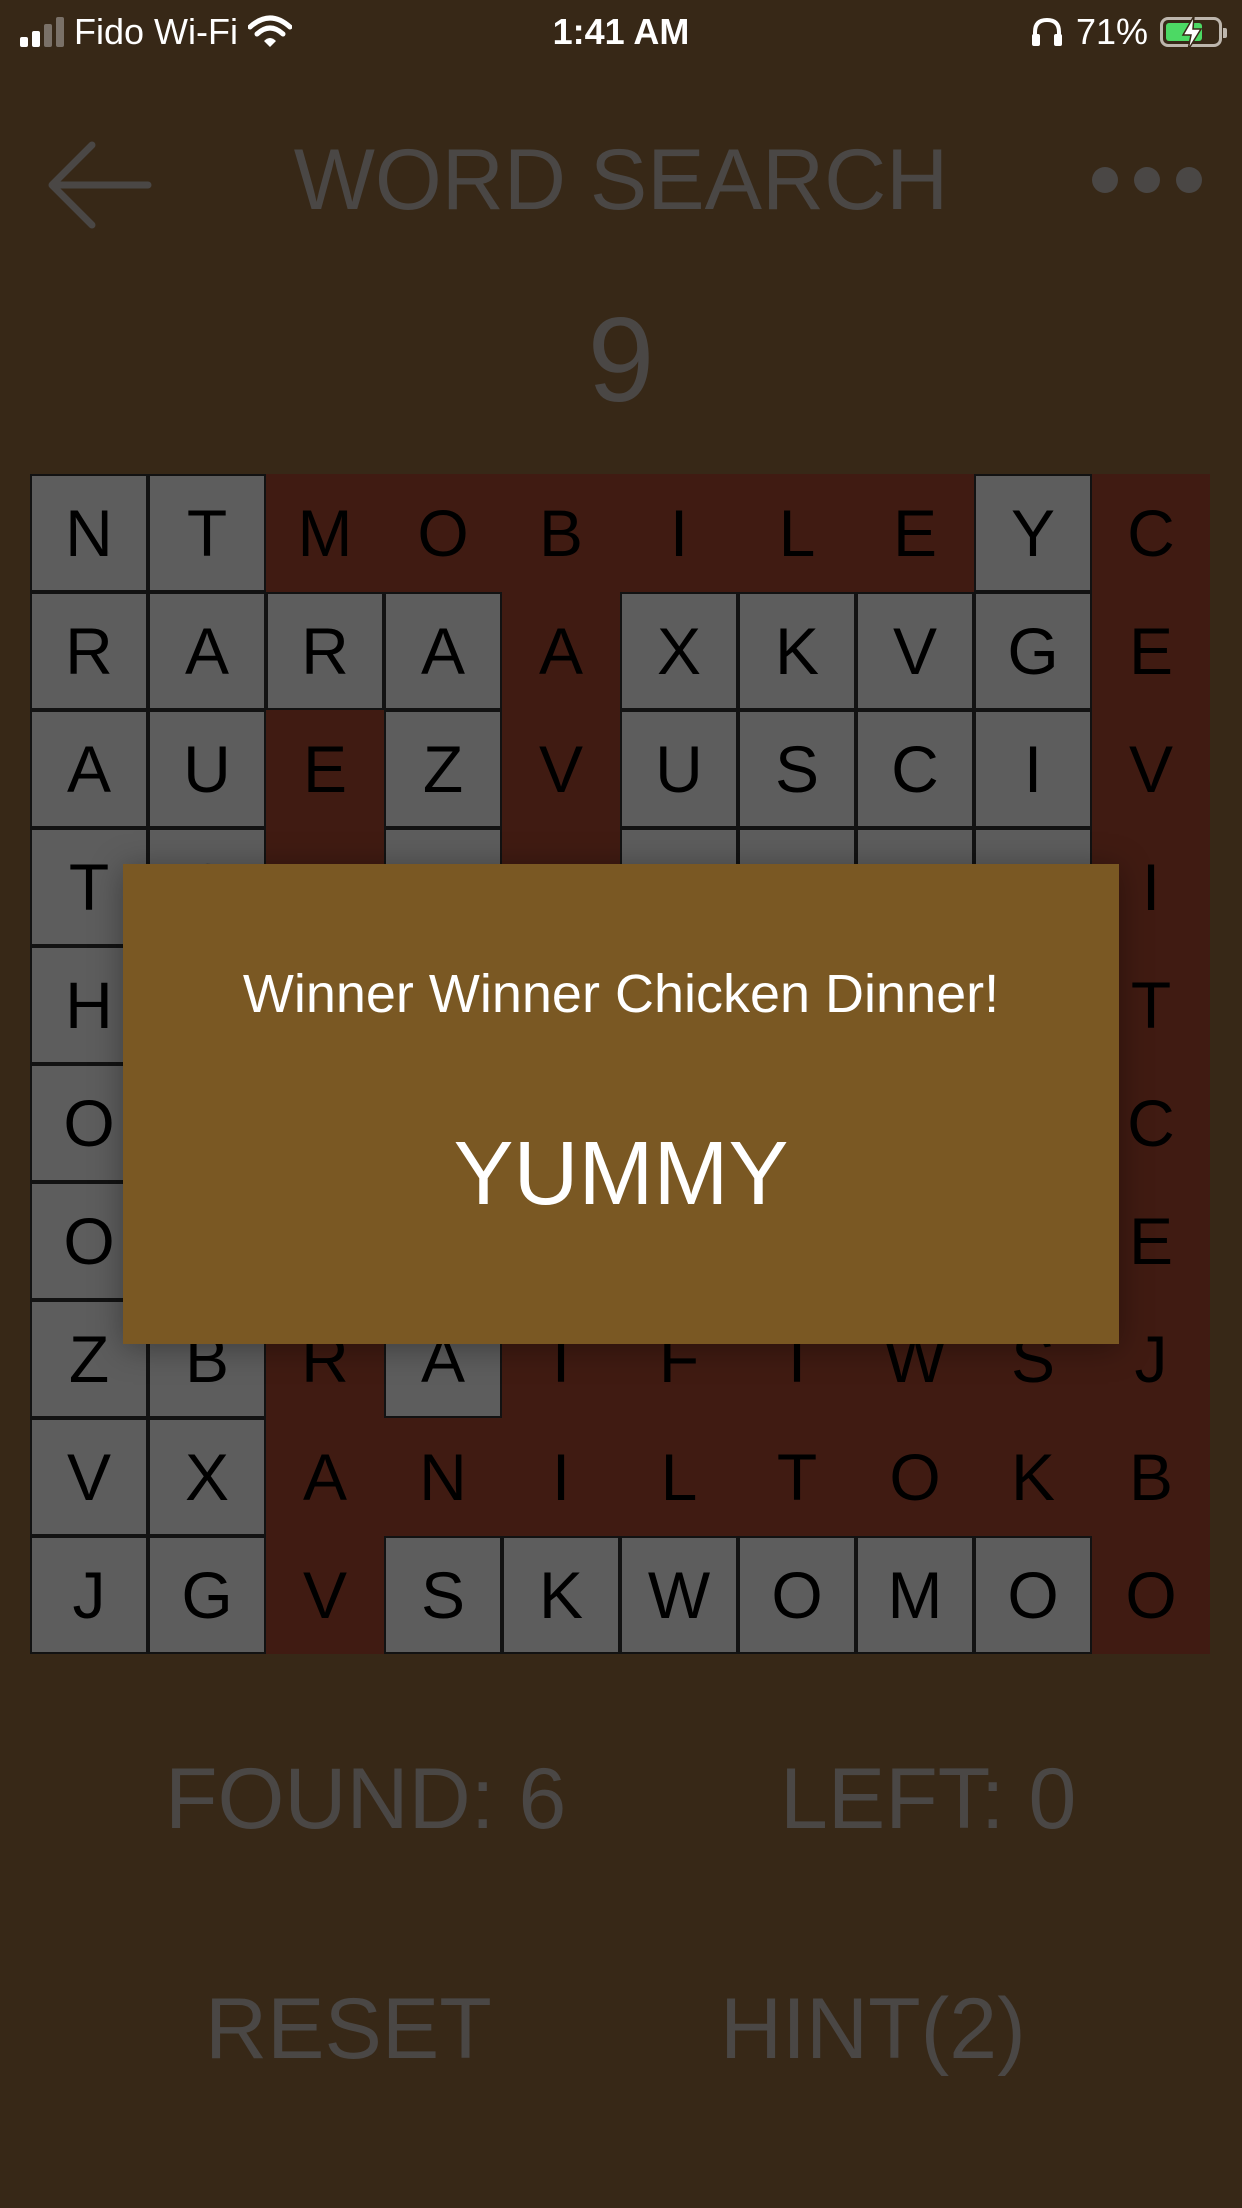 This screenshot has width=1242, height=2208. Describe the element at coordinates (621, 1174) in the screenshot. I see `modal-word: YUMMY` at that location.